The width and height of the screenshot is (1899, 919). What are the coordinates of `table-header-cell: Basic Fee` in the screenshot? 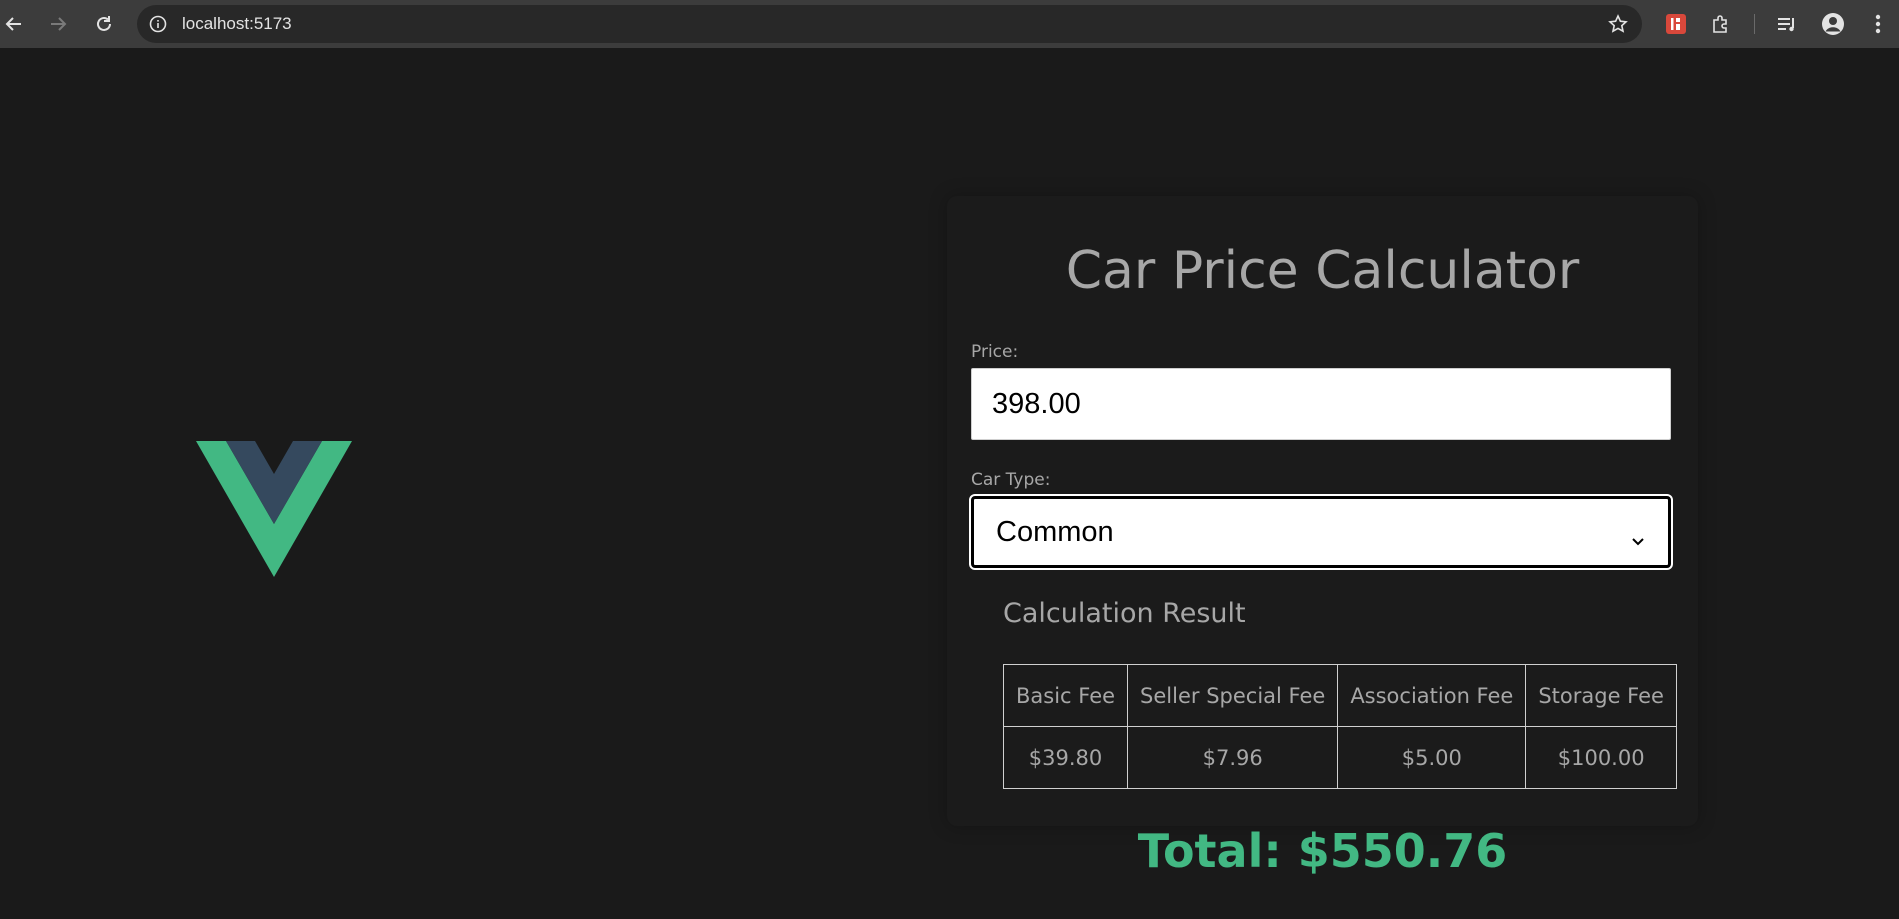 It's located at (1065, 695).